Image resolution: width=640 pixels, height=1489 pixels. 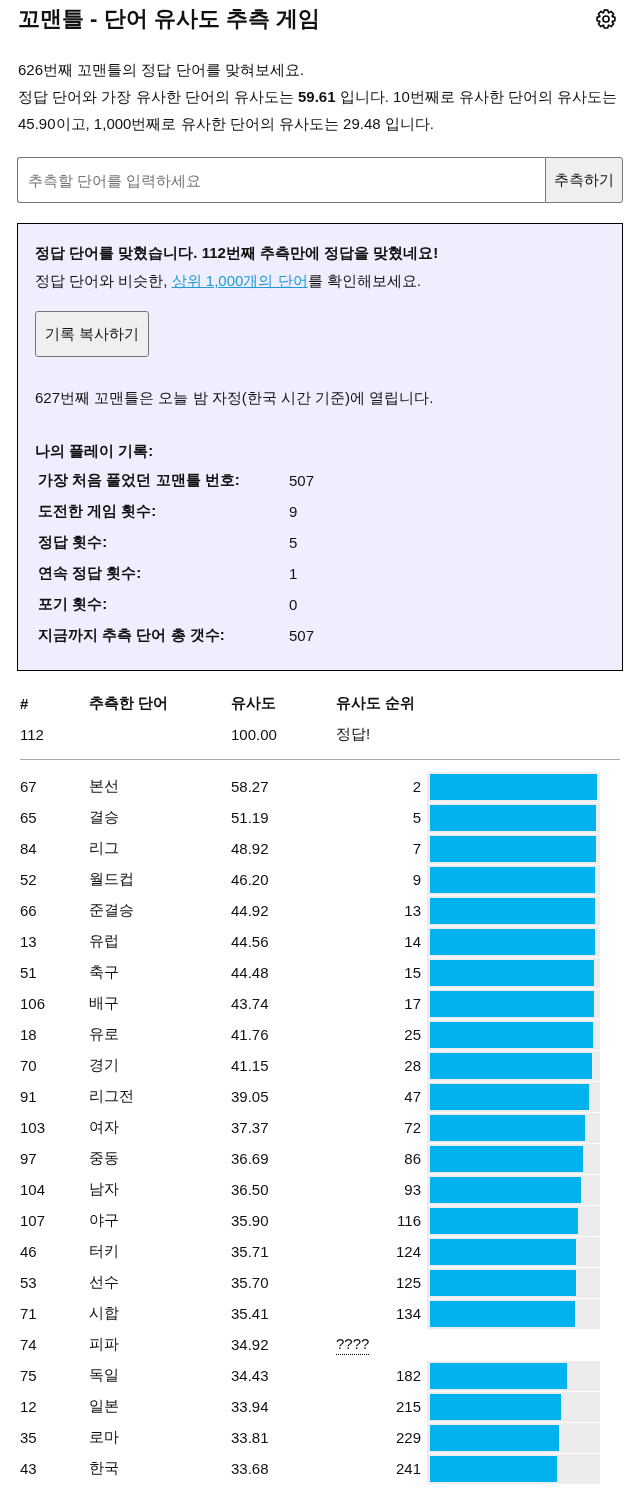 I want to click on guess-word-cell: 선수, so click(x=104, y=1282).